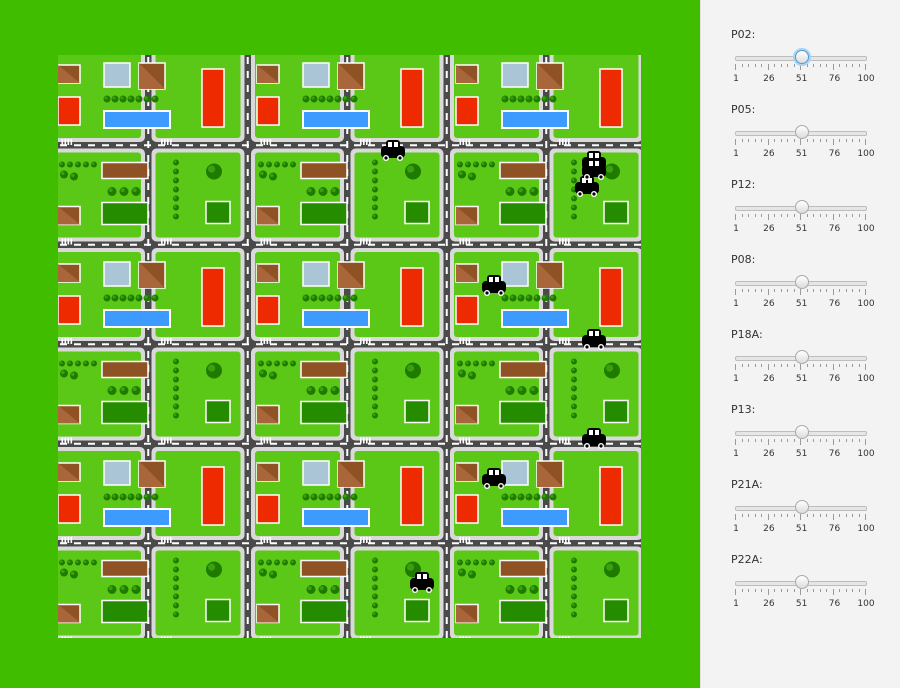 Image resolution: width=900 pixels, height=688 pixels. I want to click on slider-p13: P13: 1 26 51 76 100, so click(803, 436).